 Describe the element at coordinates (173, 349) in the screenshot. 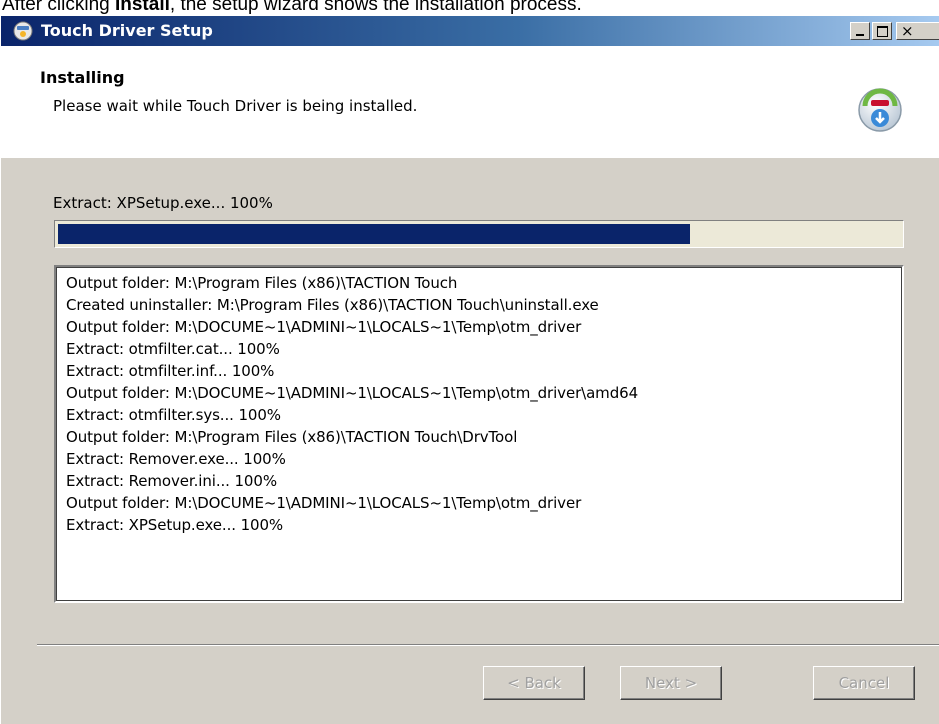

I see `log-line: Extract: otmfilter.cat... 100%` at that location.